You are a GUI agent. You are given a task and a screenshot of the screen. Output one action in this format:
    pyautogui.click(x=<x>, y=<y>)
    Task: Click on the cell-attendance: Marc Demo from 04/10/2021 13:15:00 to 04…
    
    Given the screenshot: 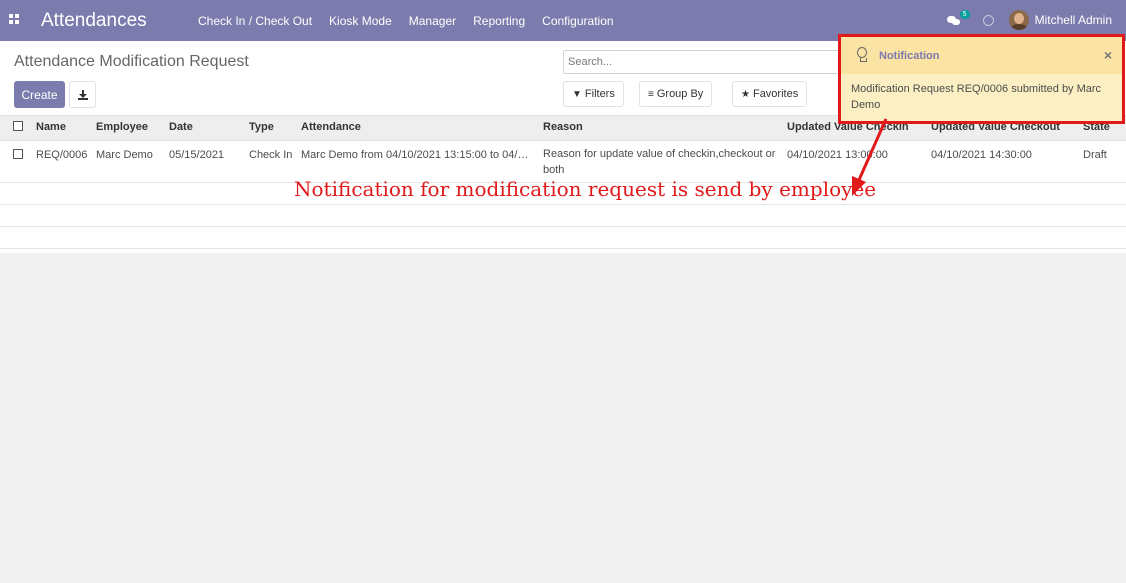 What is the action you would take?
    pyautogui.click(x=415, y=154)
    